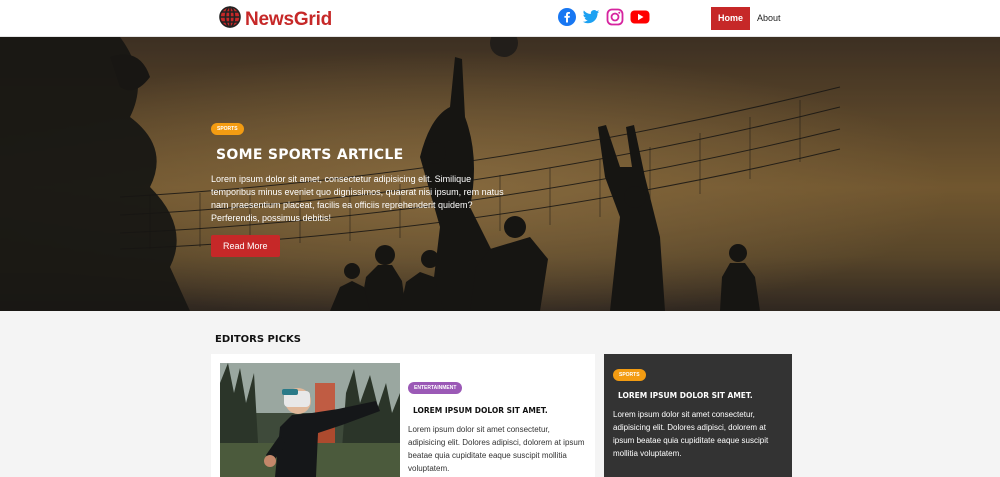  What do you see at coordinates (615, 17) in the screenshot?
I see `instagram-icon` at bounding box center [615, 17].